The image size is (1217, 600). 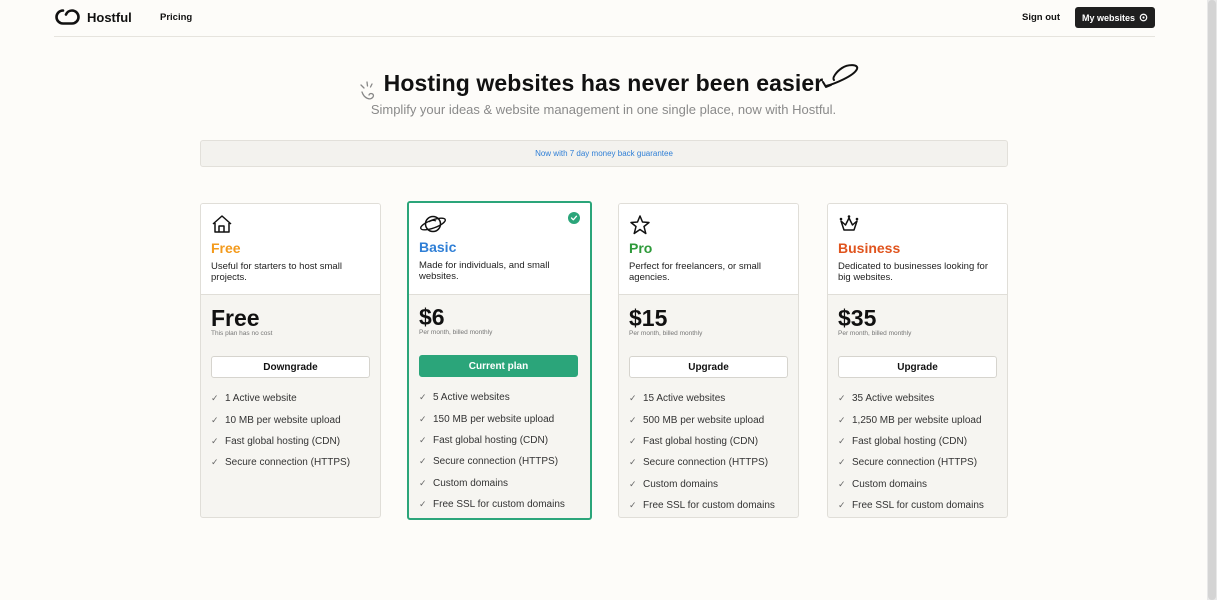 I want to click on feature-text: 1 Active website, so click(x=261, y=399).